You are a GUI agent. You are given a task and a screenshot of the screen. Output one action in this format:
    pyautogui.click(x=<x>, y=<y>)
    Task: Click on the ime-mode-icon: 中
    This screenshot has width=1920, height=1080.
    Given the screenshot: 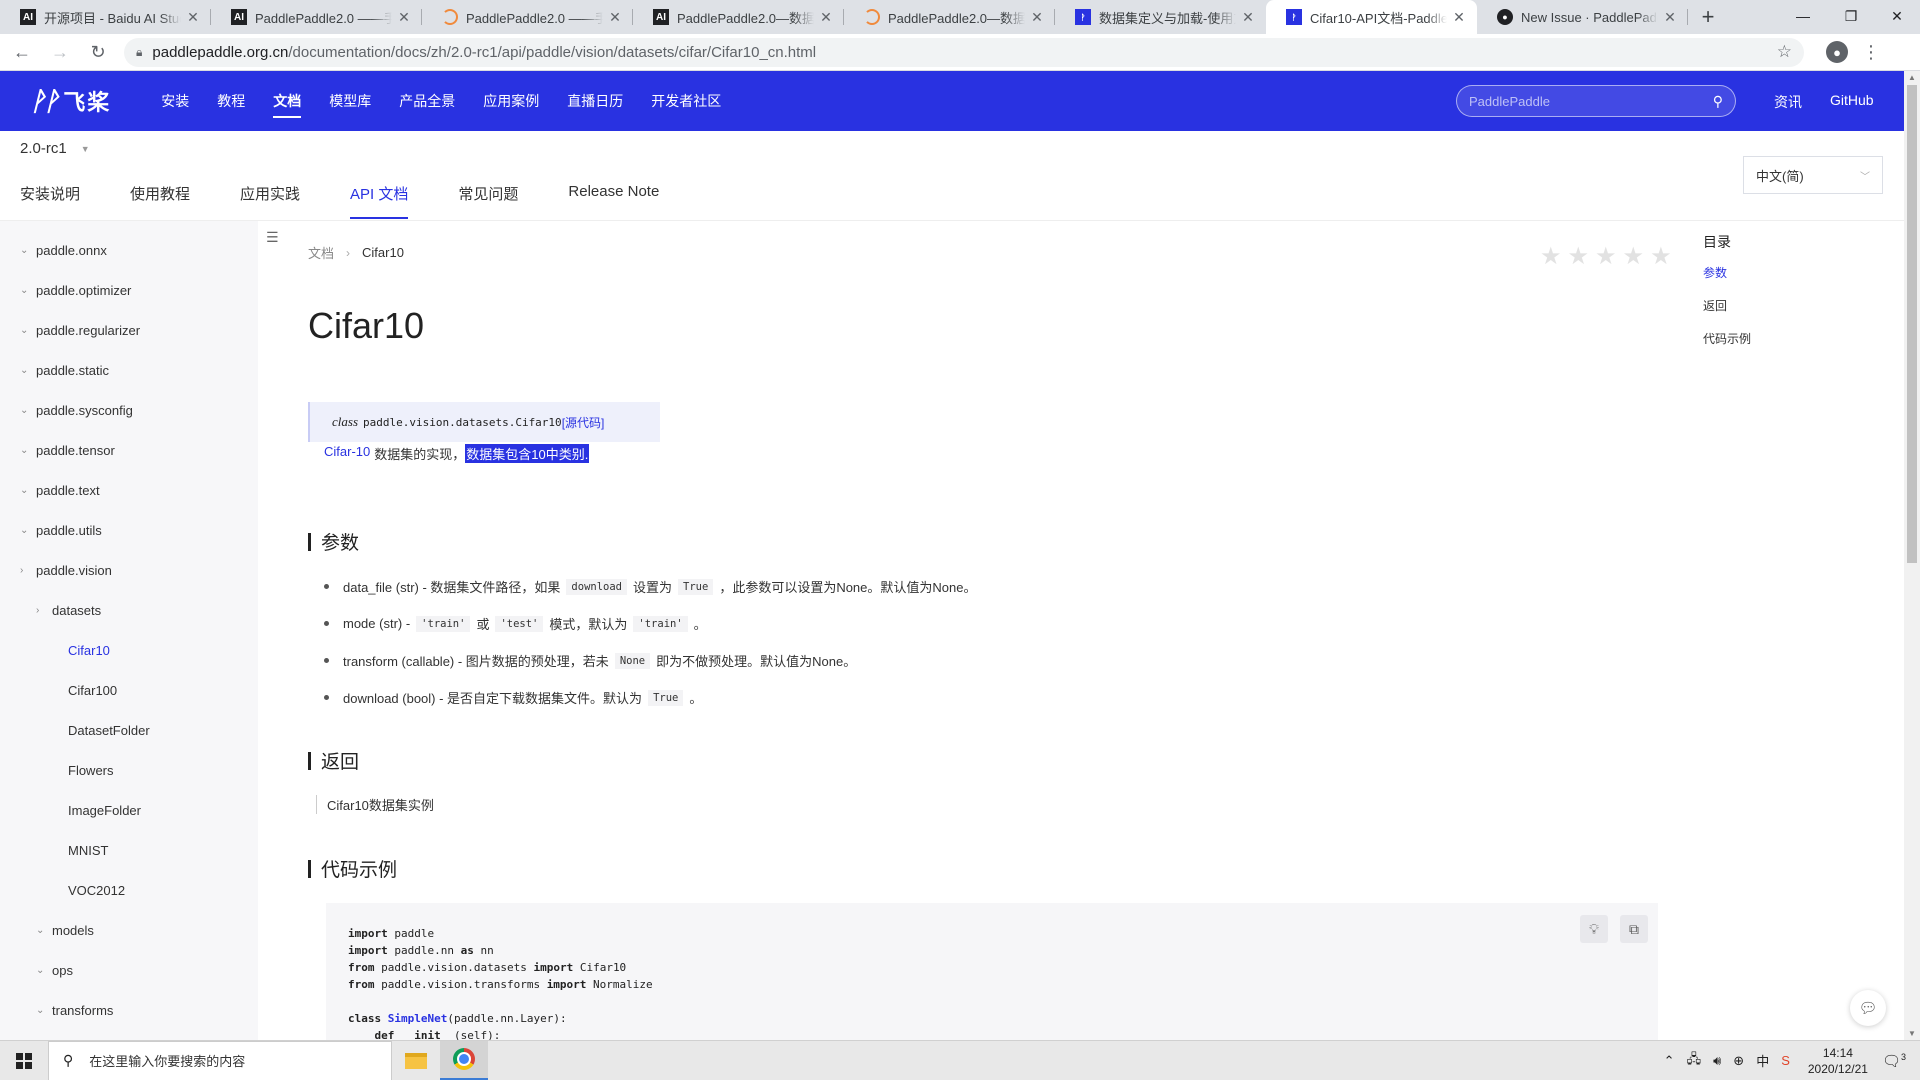 What is the action you would take?
    pyautogui.click(x=1762, y=1060)
    